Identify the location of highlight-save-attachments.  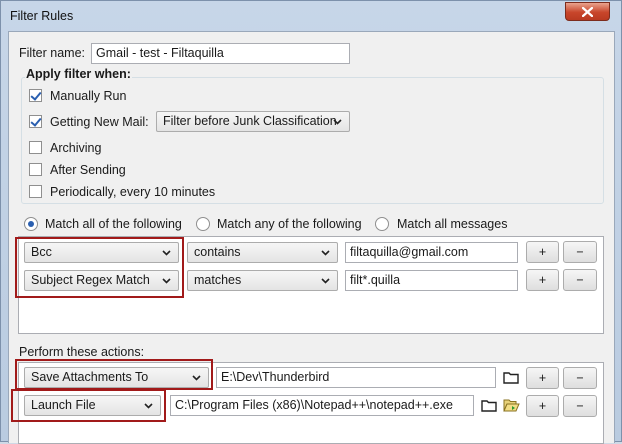
(114, 374).